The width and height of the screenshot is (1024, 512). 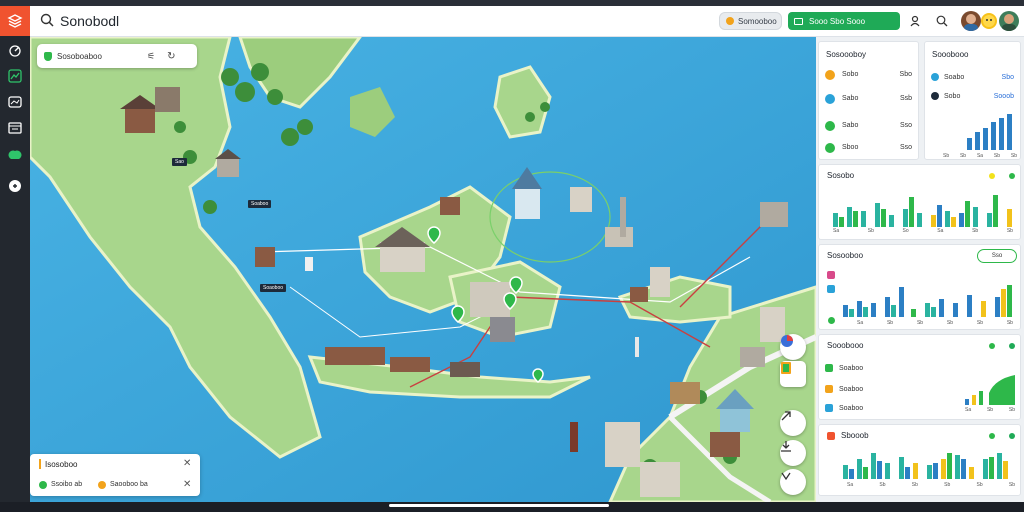 I want to click on home-indicator, so click(x=499, y=505).